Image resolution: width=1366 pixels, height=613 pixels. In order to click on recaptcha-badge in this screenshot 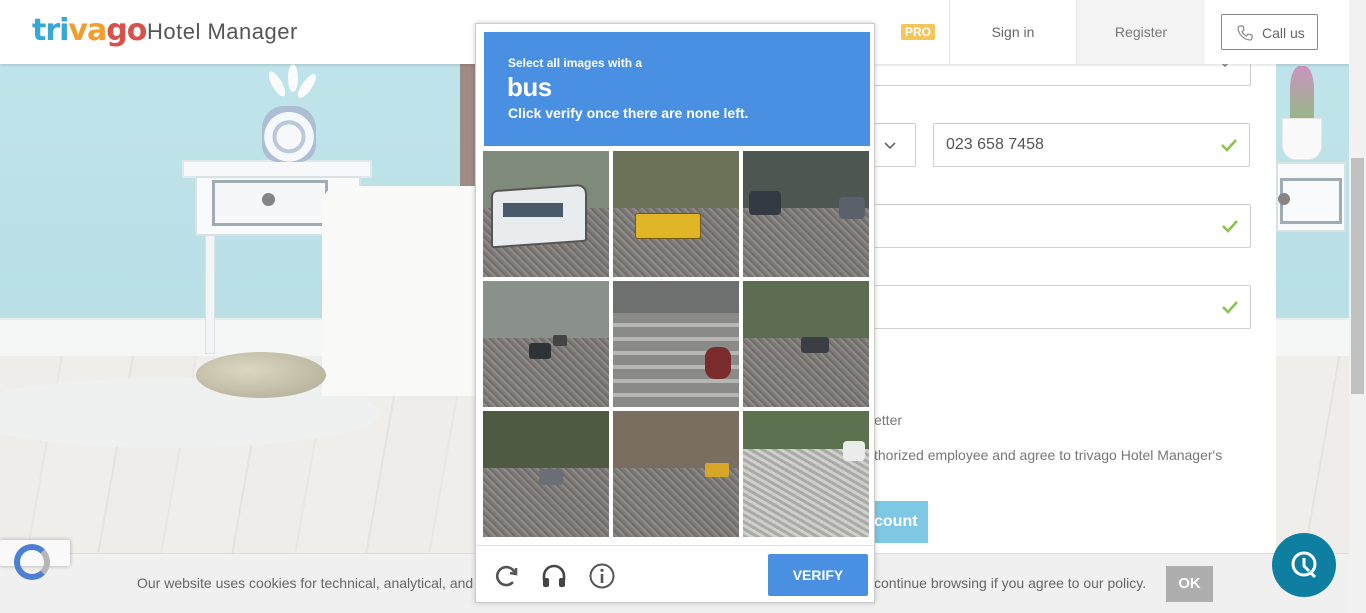, I will do `click(35, 560)`.